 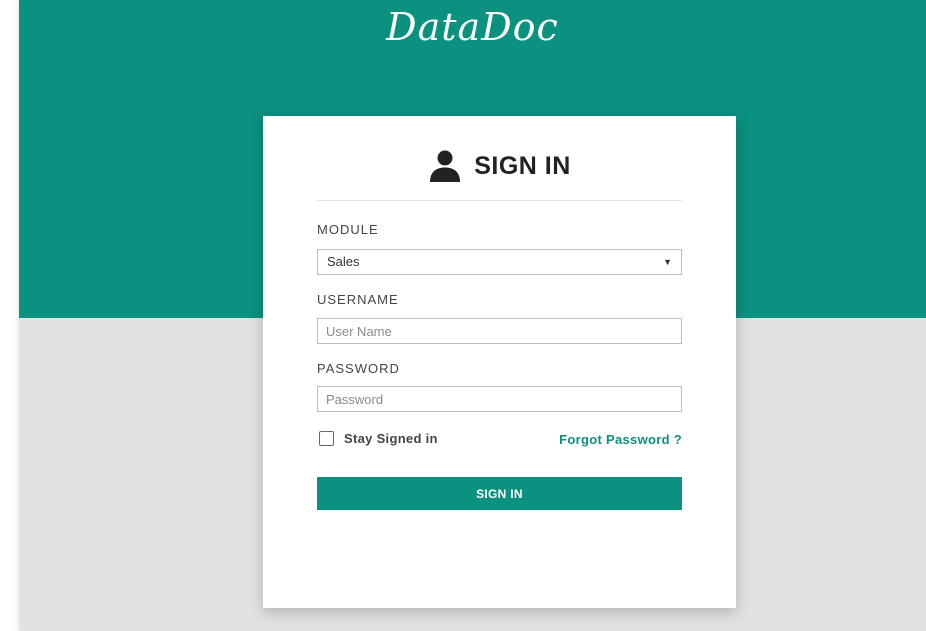 What do you see at coordinates (358, 368) in the screenshot?
I see `password-label: PASSWORD` at bounding box center [358, 368].